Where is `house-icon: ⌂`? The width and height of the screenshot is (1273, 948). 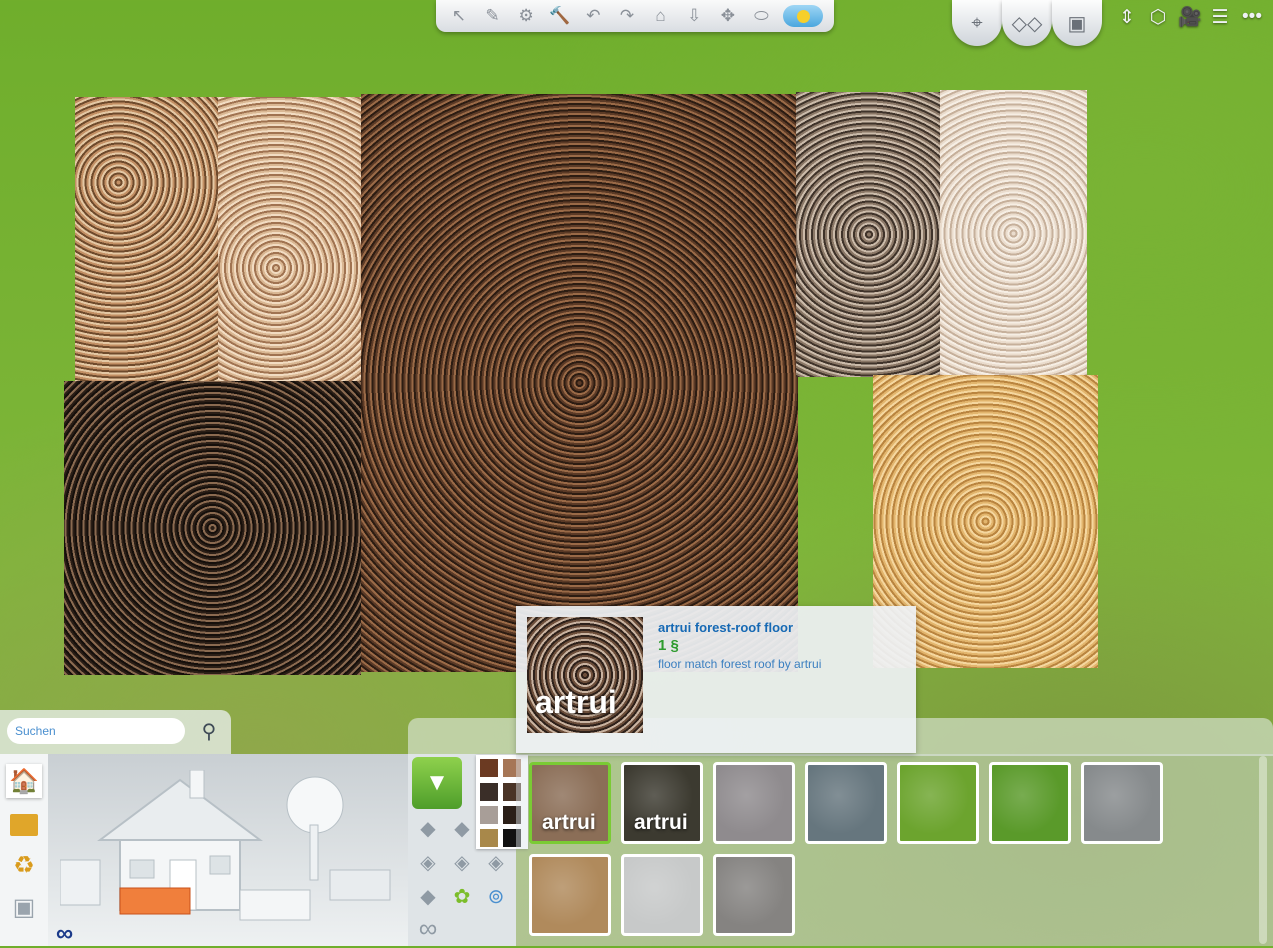
house-icon: ⌂ is located at coordinates (661, 16).